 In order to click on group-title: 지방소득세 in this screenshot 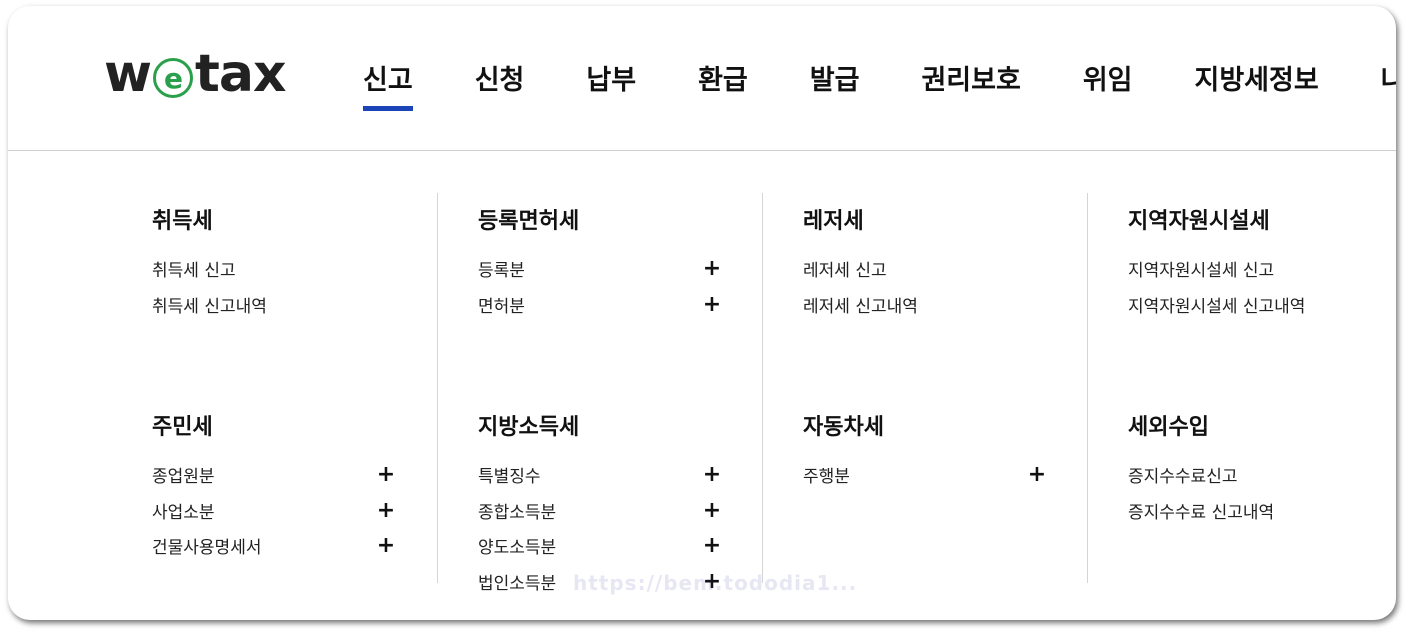, I will do `click(600, 425)`.